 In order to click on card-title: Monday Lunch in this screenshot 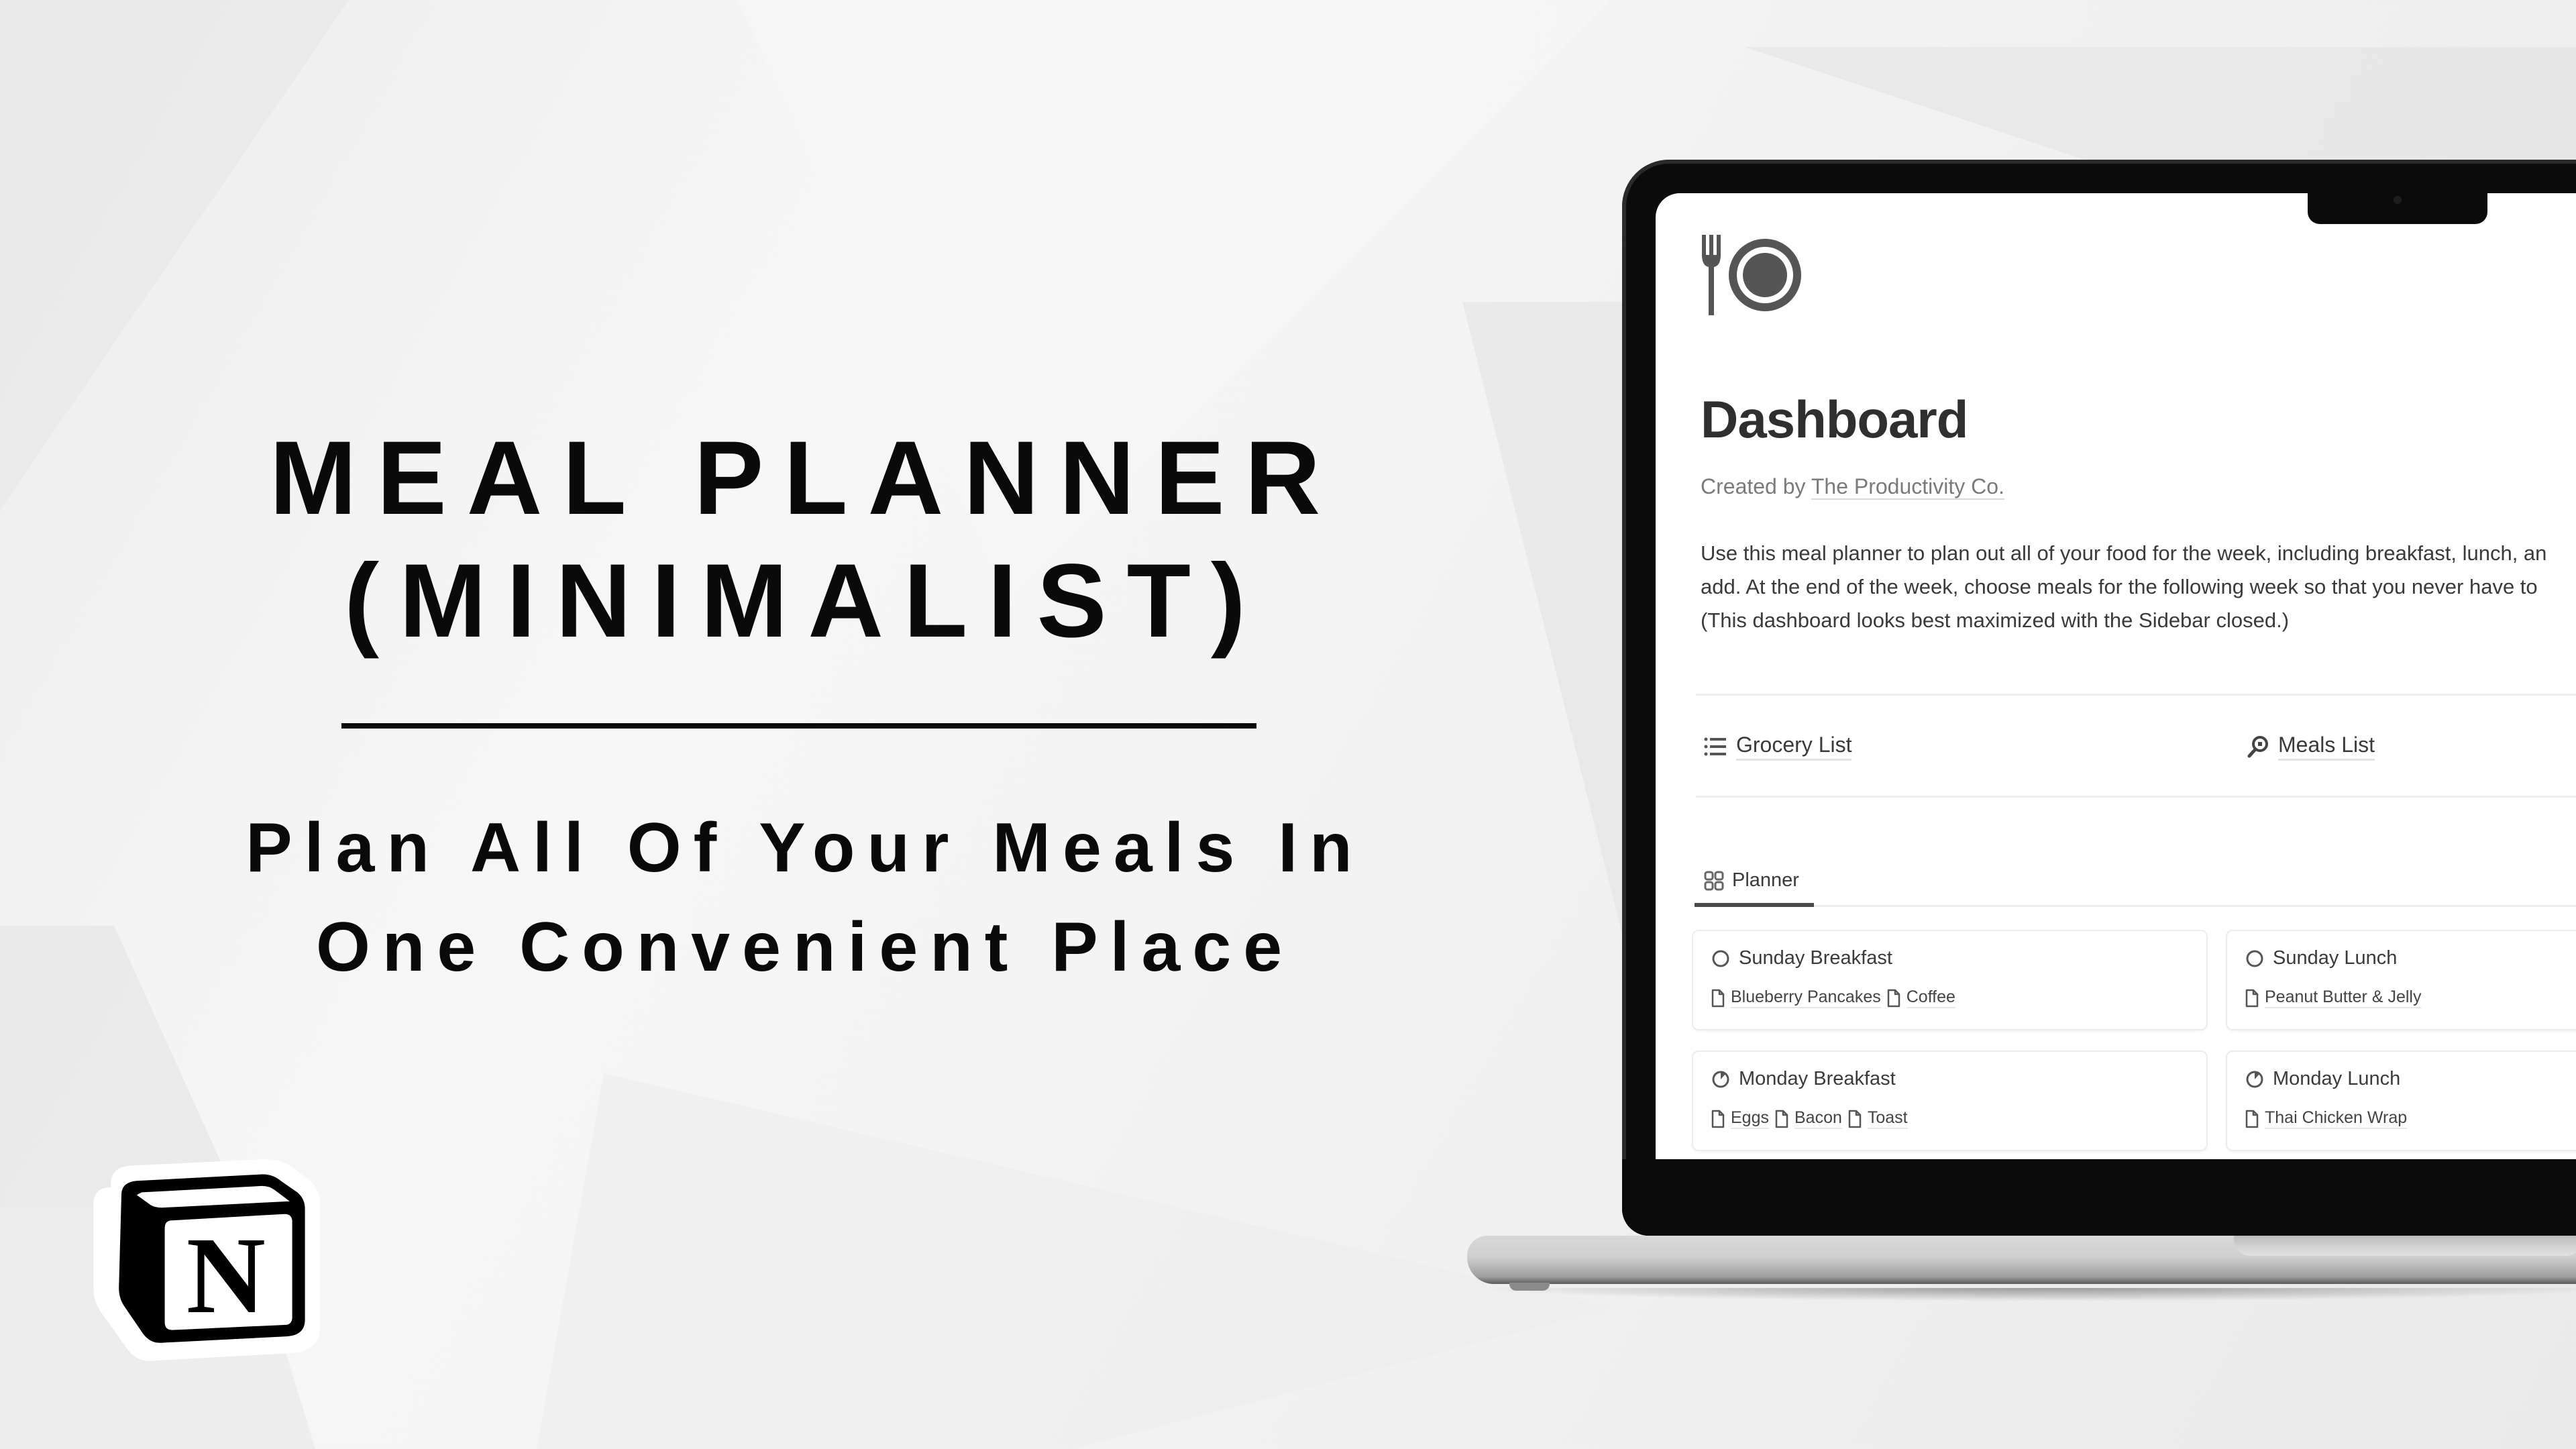, I will do `click(2322, 1079)`.